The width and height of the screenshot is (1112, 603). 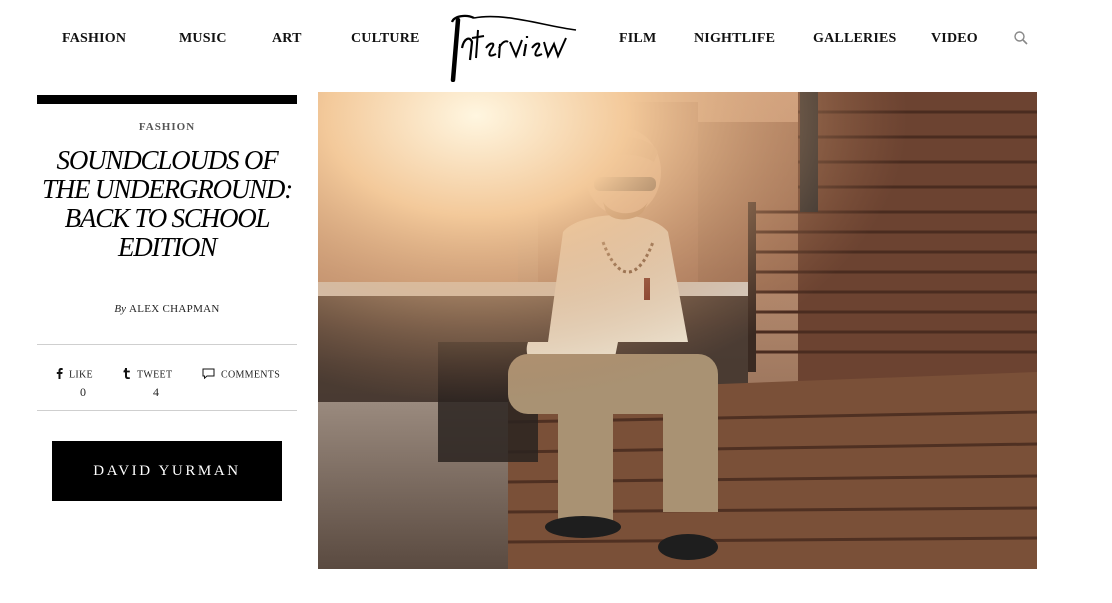 I want to click on byline: By ALEX CHAPMAN, so click(x=167, y=309).